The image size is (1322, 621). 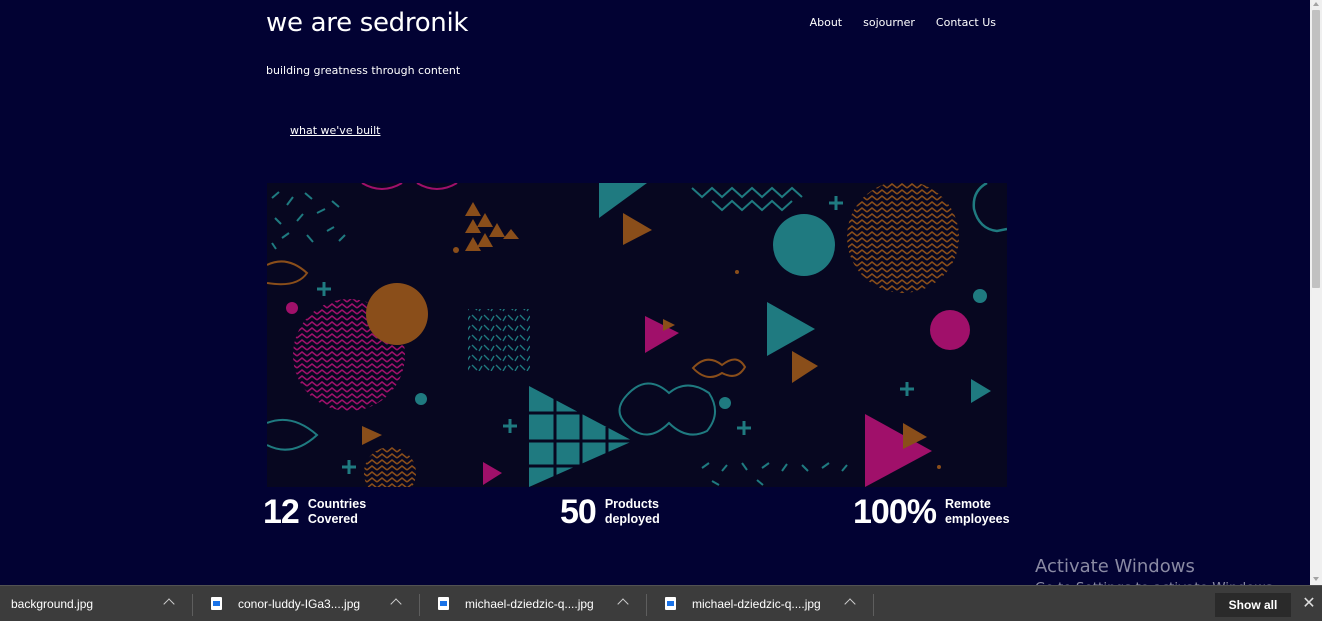 What do you see at coordinates (1316, 292) in the screenshot?
I see `vertical-scrollbar` at bounding box center [1316, 292].